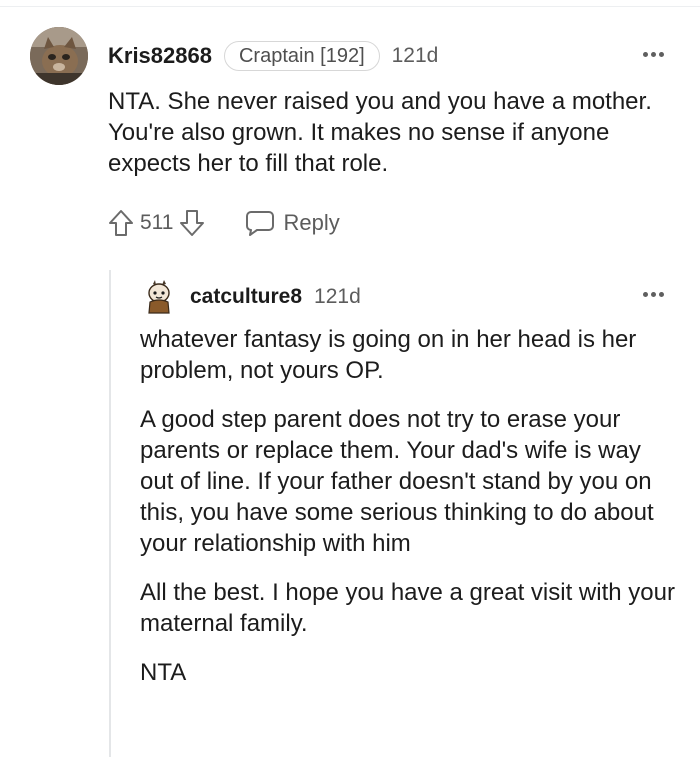 The height and width of the screenshot is (757, 700). I want to click on downvote-arrow-icon, so click(192, 223).